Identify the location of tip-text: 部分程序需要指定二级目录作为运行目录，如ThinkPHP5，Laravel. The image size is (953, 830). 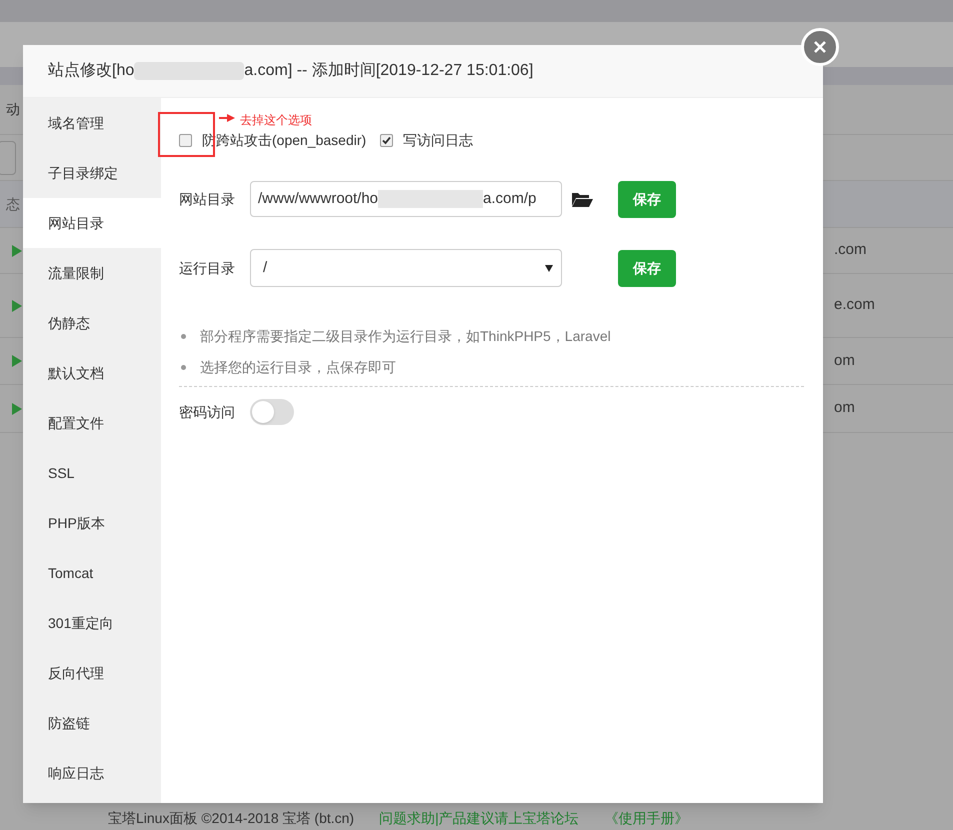
(405, 336).